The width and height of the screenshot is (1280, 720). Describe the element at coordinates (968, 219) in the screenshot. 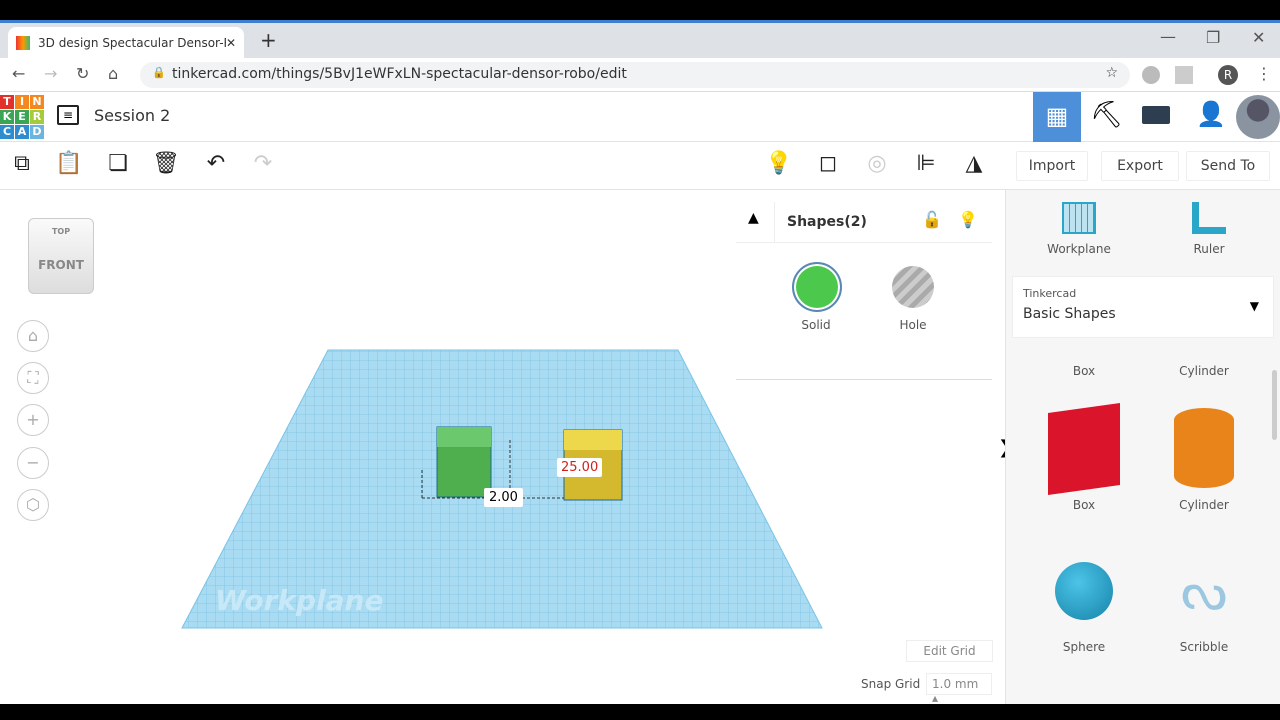

I see `hide-bulb-icon: 💡` at that location.